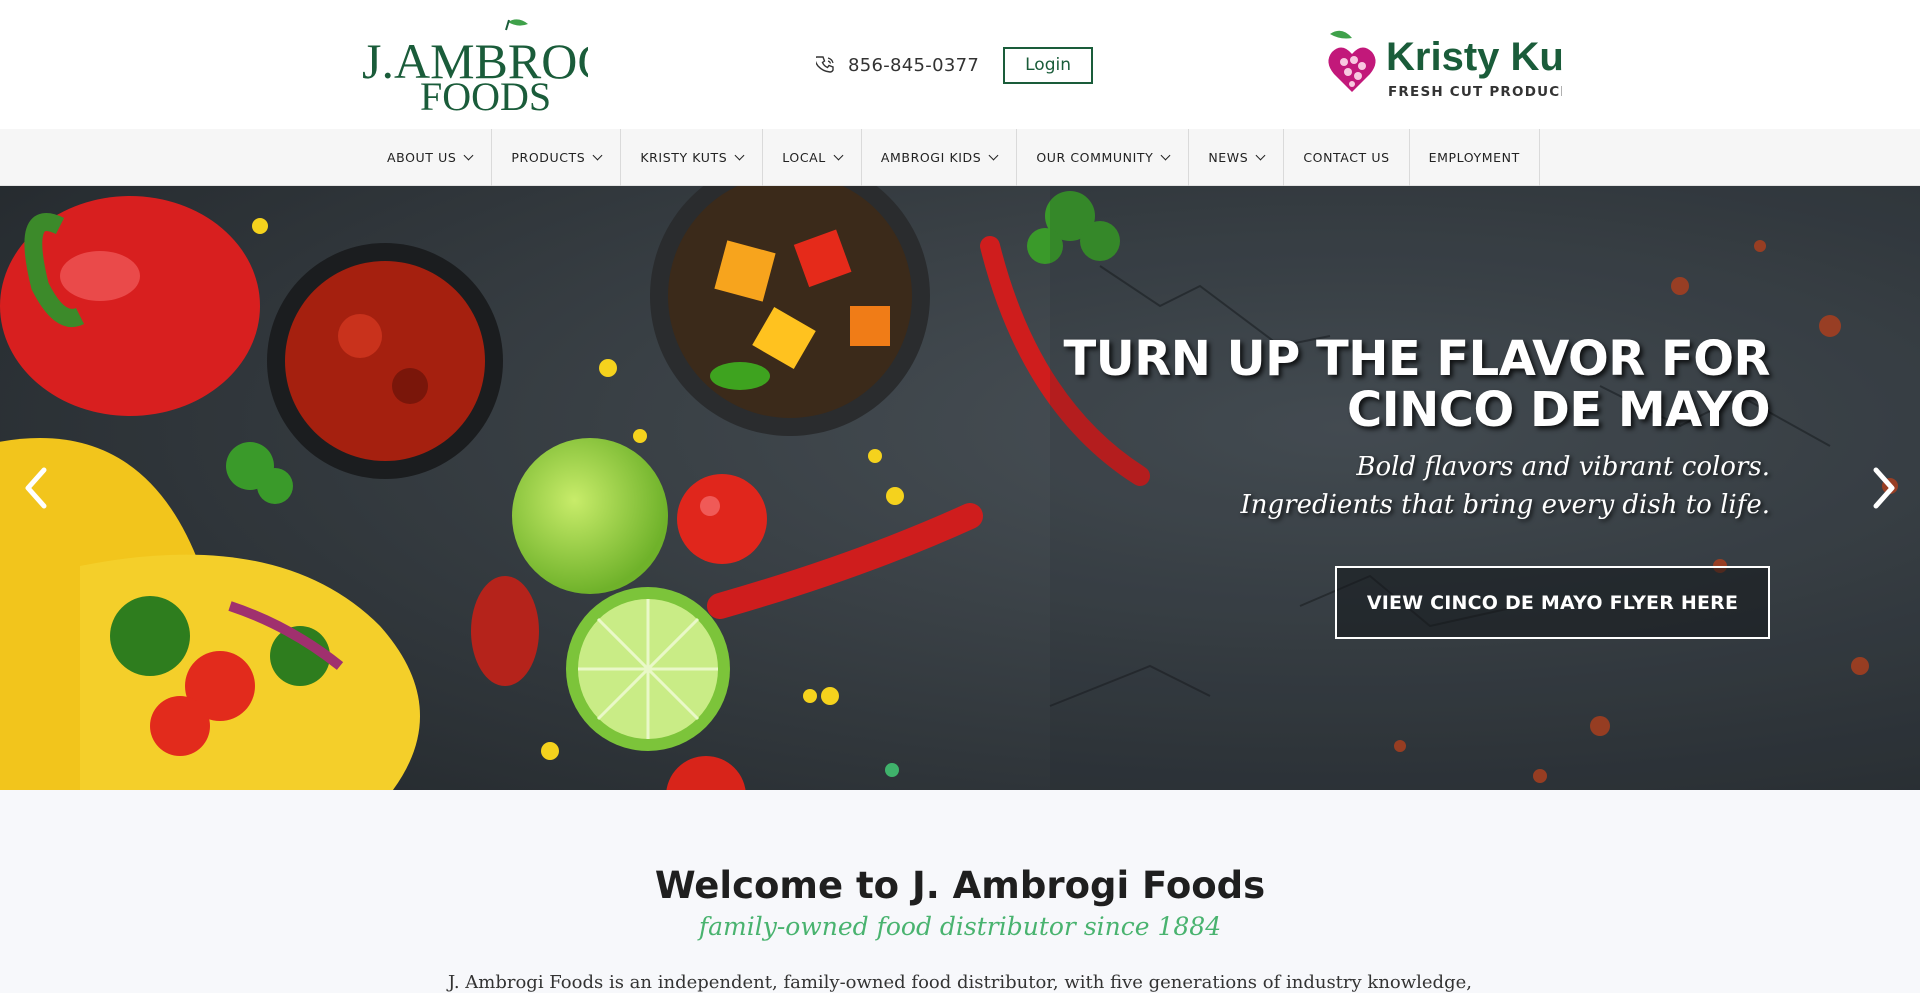 The image size is (1920, 993). I want to click on partner-logo-tagline: FRESH CUT PRODUCE, so click(1475, 92).